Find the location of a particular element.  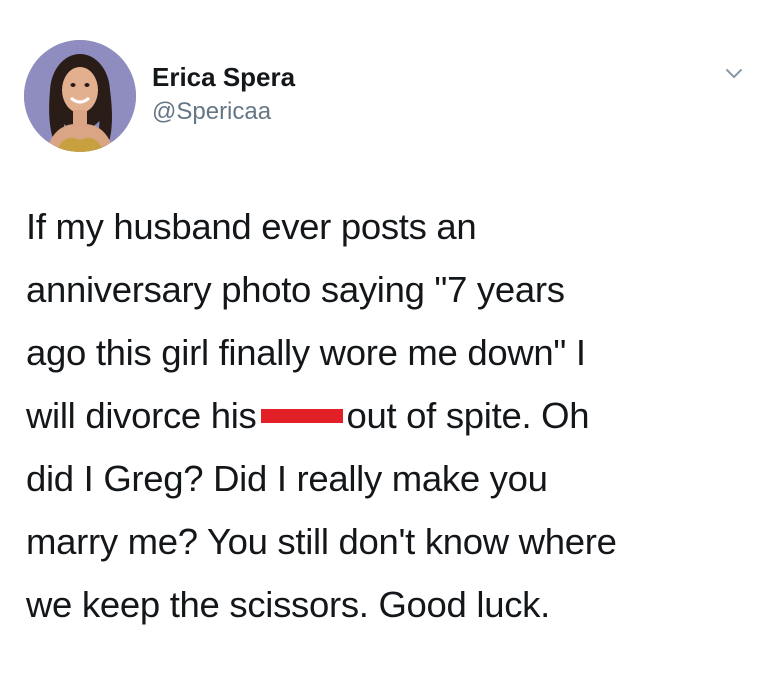

tweet-line-segment: will divorce his is located at coordinates (141, 415).